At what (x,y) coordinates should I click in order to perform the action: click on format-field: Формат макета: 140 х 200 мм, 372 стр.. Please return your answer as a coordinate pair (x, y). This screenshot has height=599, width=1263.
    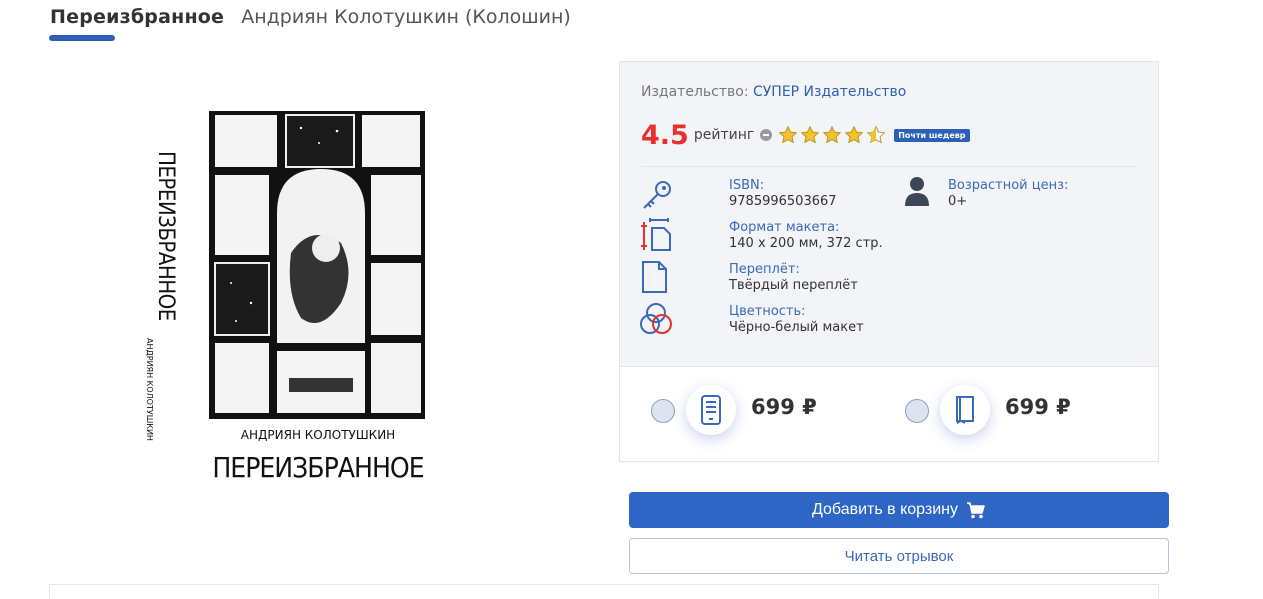
    Looking at the image, I should click on (806, 236).